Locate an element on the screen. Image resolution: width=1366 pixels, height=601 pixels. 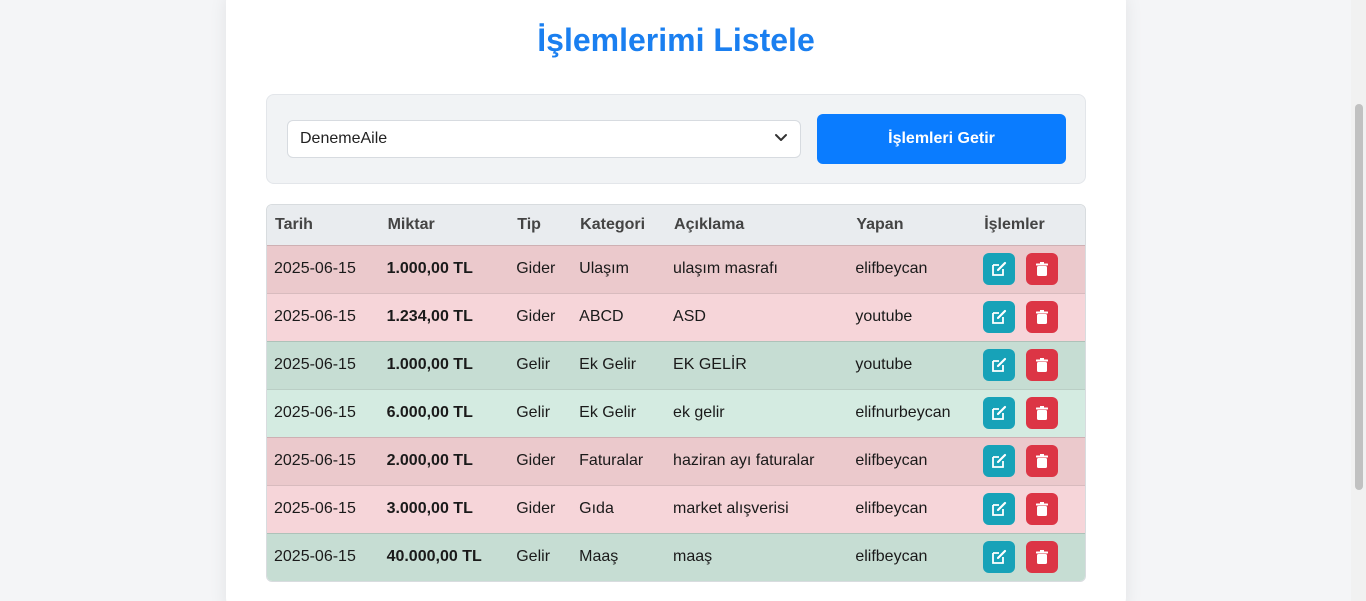
page-scrollbar is located at coordinates (1358, 300).